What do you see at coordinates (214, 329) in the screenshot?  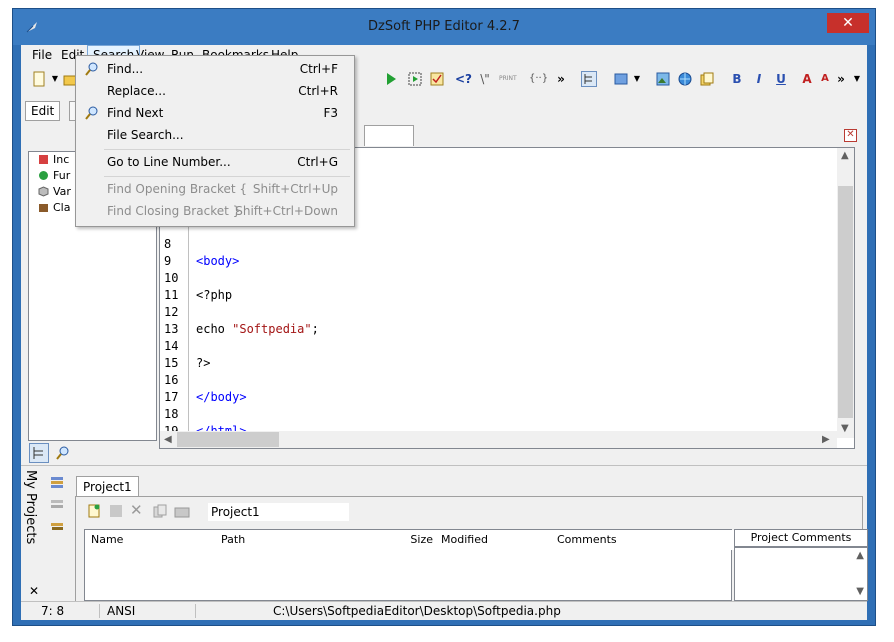 I see `code-text: echo` at bounding box center [214, 329].